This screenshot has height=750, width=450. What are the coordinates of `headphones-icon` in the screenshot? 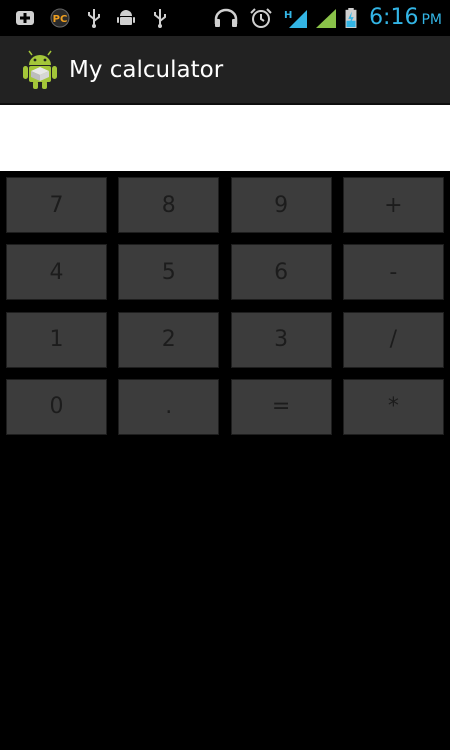 It's located at (226, 17).